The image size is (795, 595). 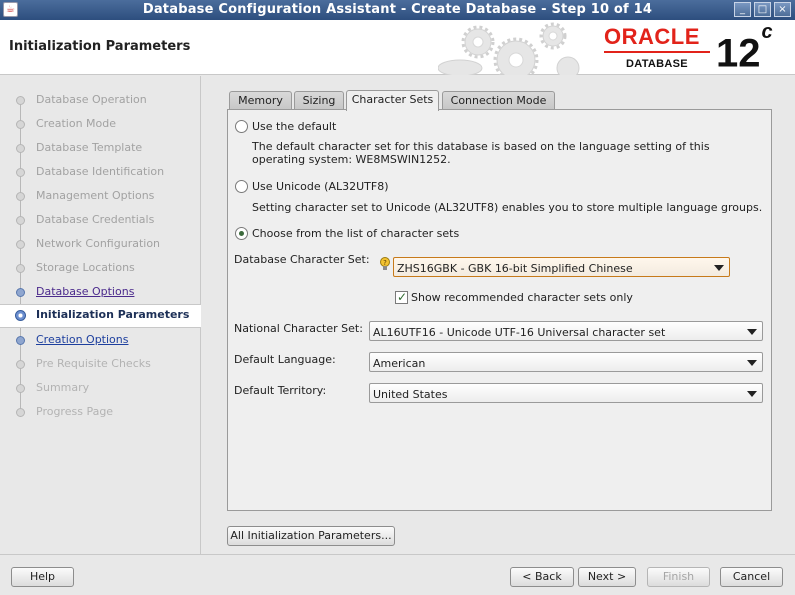 I want to click on nav-step-label: Creation Mode, so click(x=76, y=123).